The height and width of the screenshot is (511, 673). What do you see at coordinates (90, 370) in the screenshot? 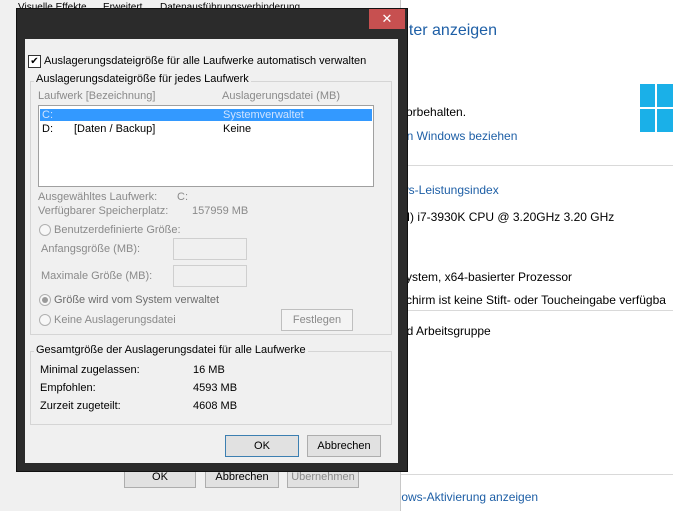
I see `min-allowed-label: Minimal zugelassen:` at bounding box center [90, 370].